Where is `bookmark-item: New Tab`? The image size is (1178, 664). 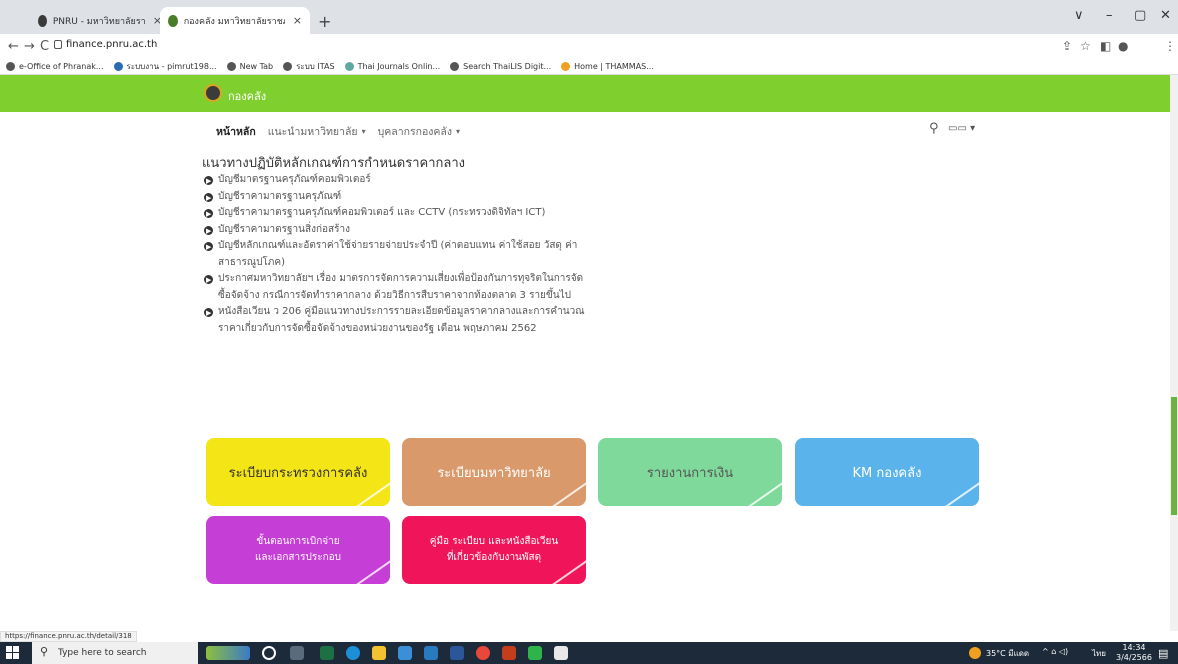 bookmark-item: New Tab is located at coordinates (250, 66).